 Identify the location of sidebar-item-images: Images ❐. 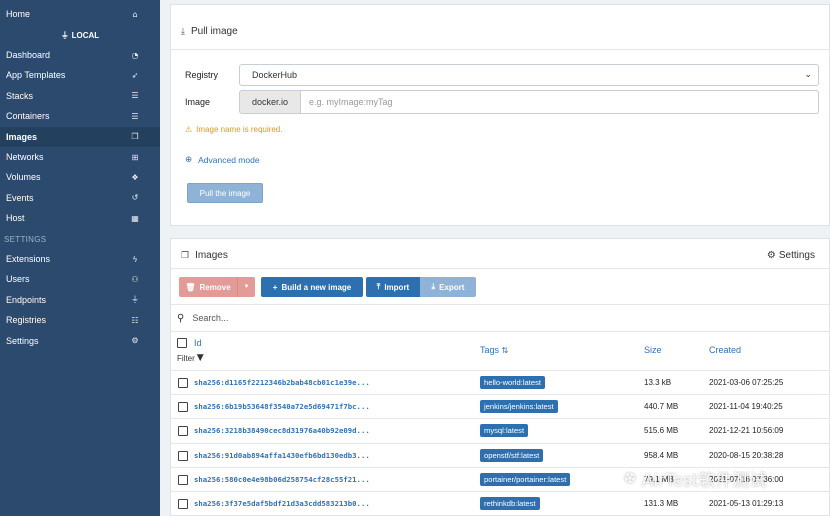
(80, 136).